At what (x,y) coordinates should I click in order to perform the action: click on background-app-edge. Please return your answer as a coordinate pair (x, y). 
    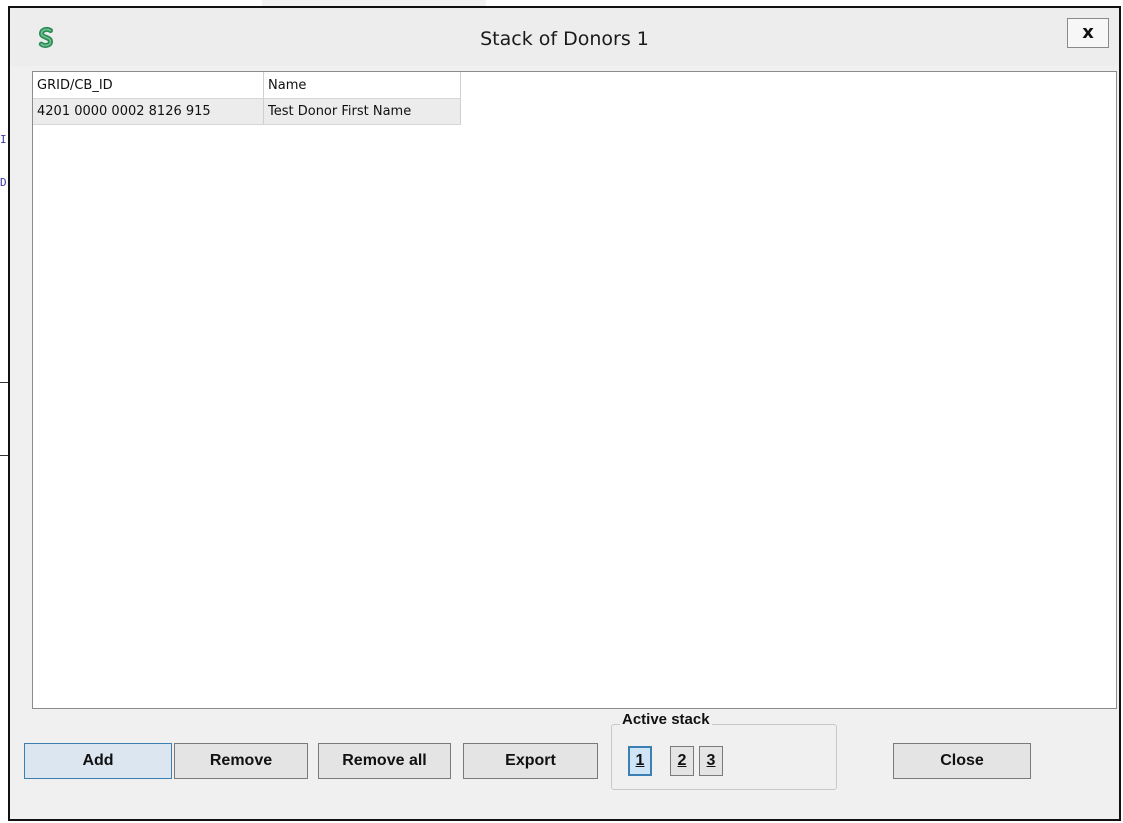
    Looking at the image, I should click on (4, 411).